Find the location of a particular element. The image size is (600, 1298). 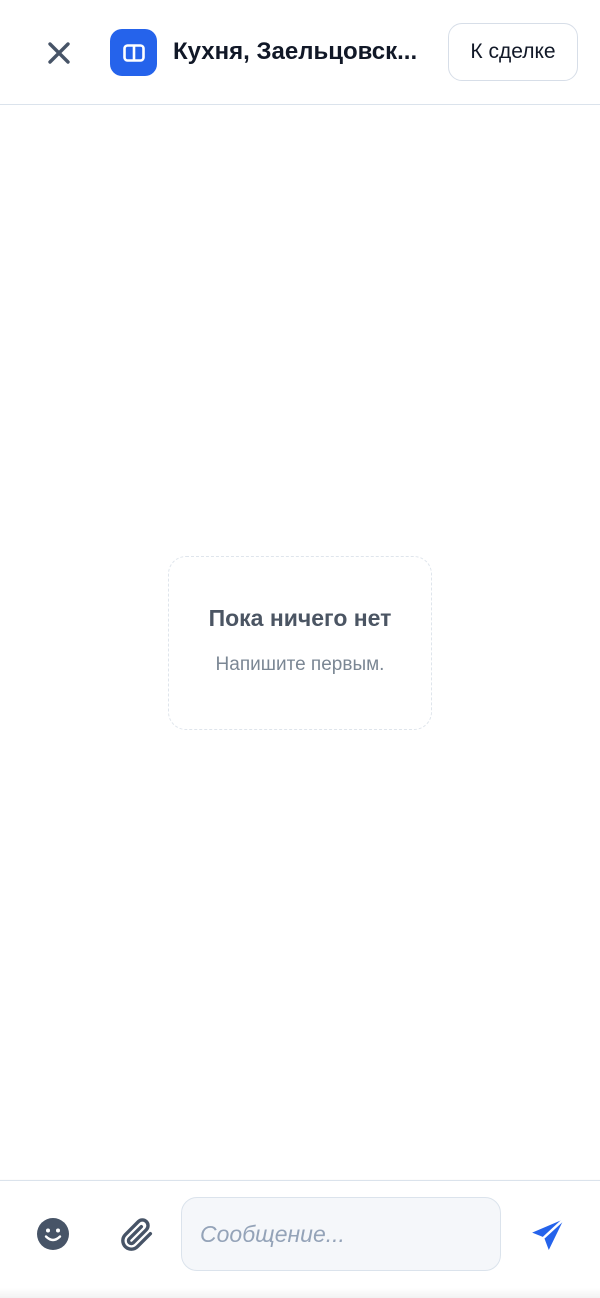

emoji-button is located at coordinates (53, 1234).